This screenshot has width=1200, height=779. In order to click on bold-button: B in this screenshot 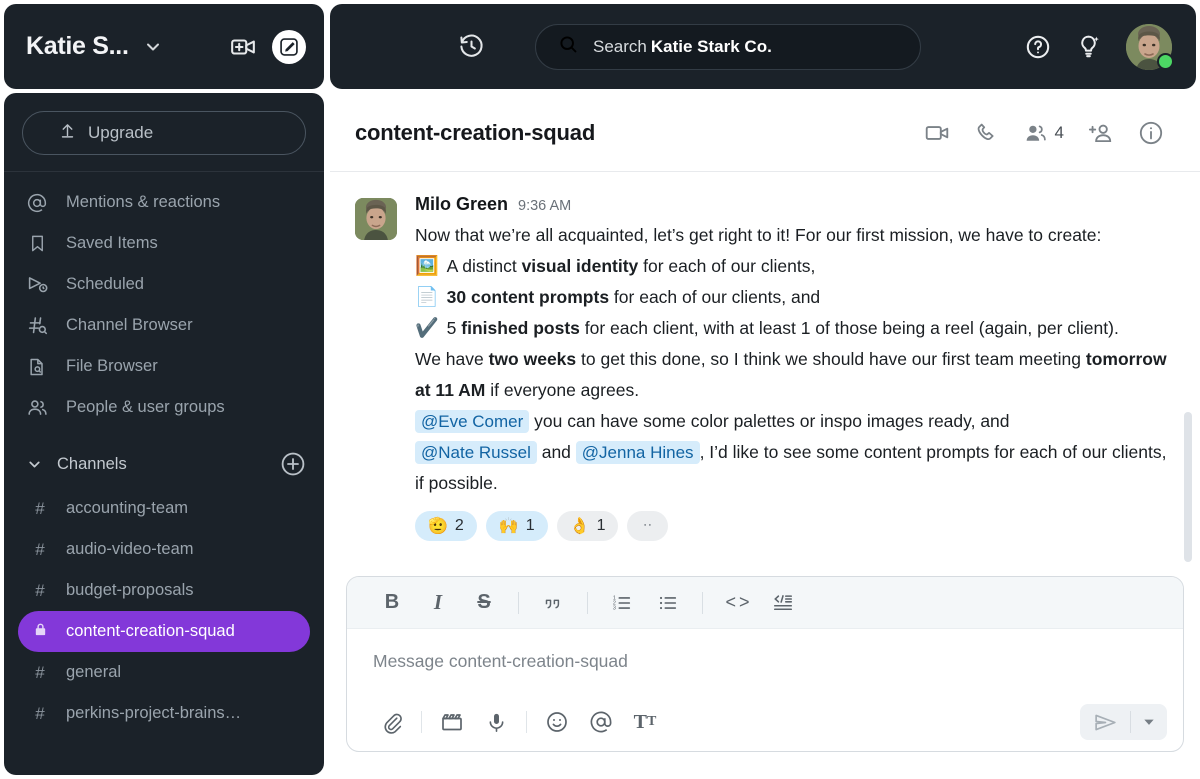, I will do `click(392, 603)`.